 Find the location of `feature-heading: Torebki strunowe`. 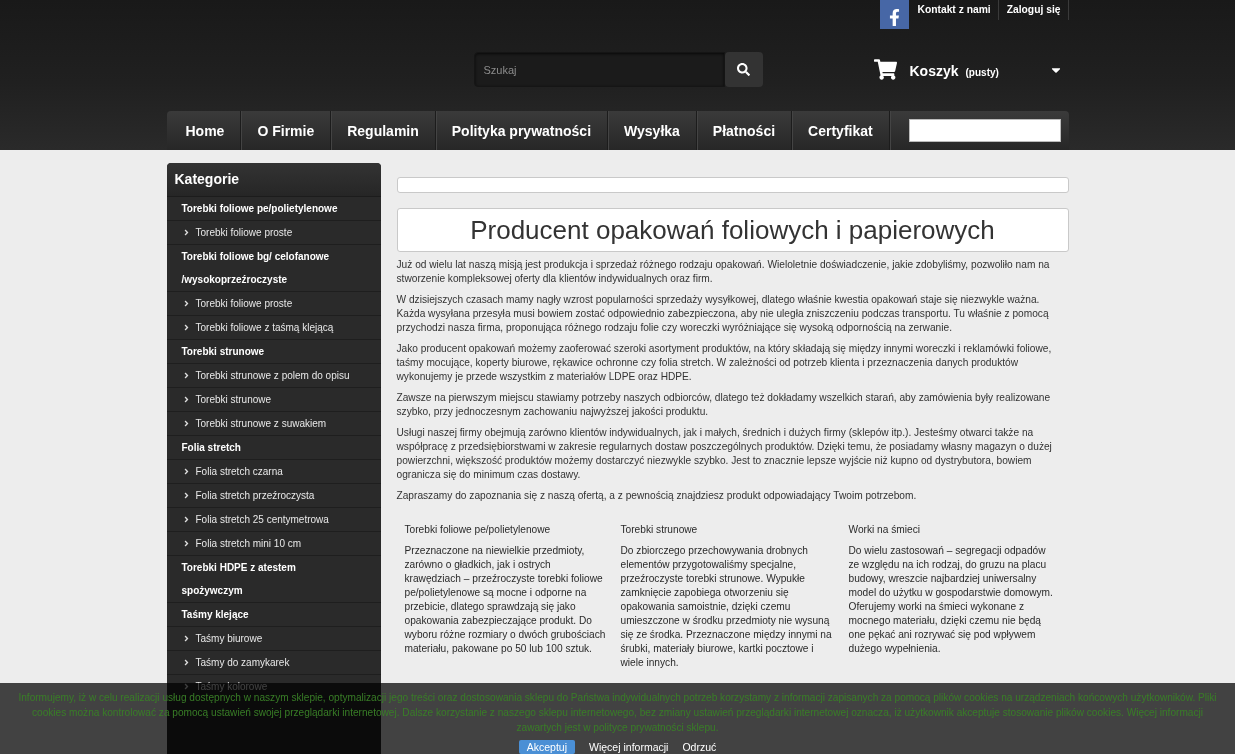

feature-heading: Torebki strunowe is located at coordinates (659, 530).